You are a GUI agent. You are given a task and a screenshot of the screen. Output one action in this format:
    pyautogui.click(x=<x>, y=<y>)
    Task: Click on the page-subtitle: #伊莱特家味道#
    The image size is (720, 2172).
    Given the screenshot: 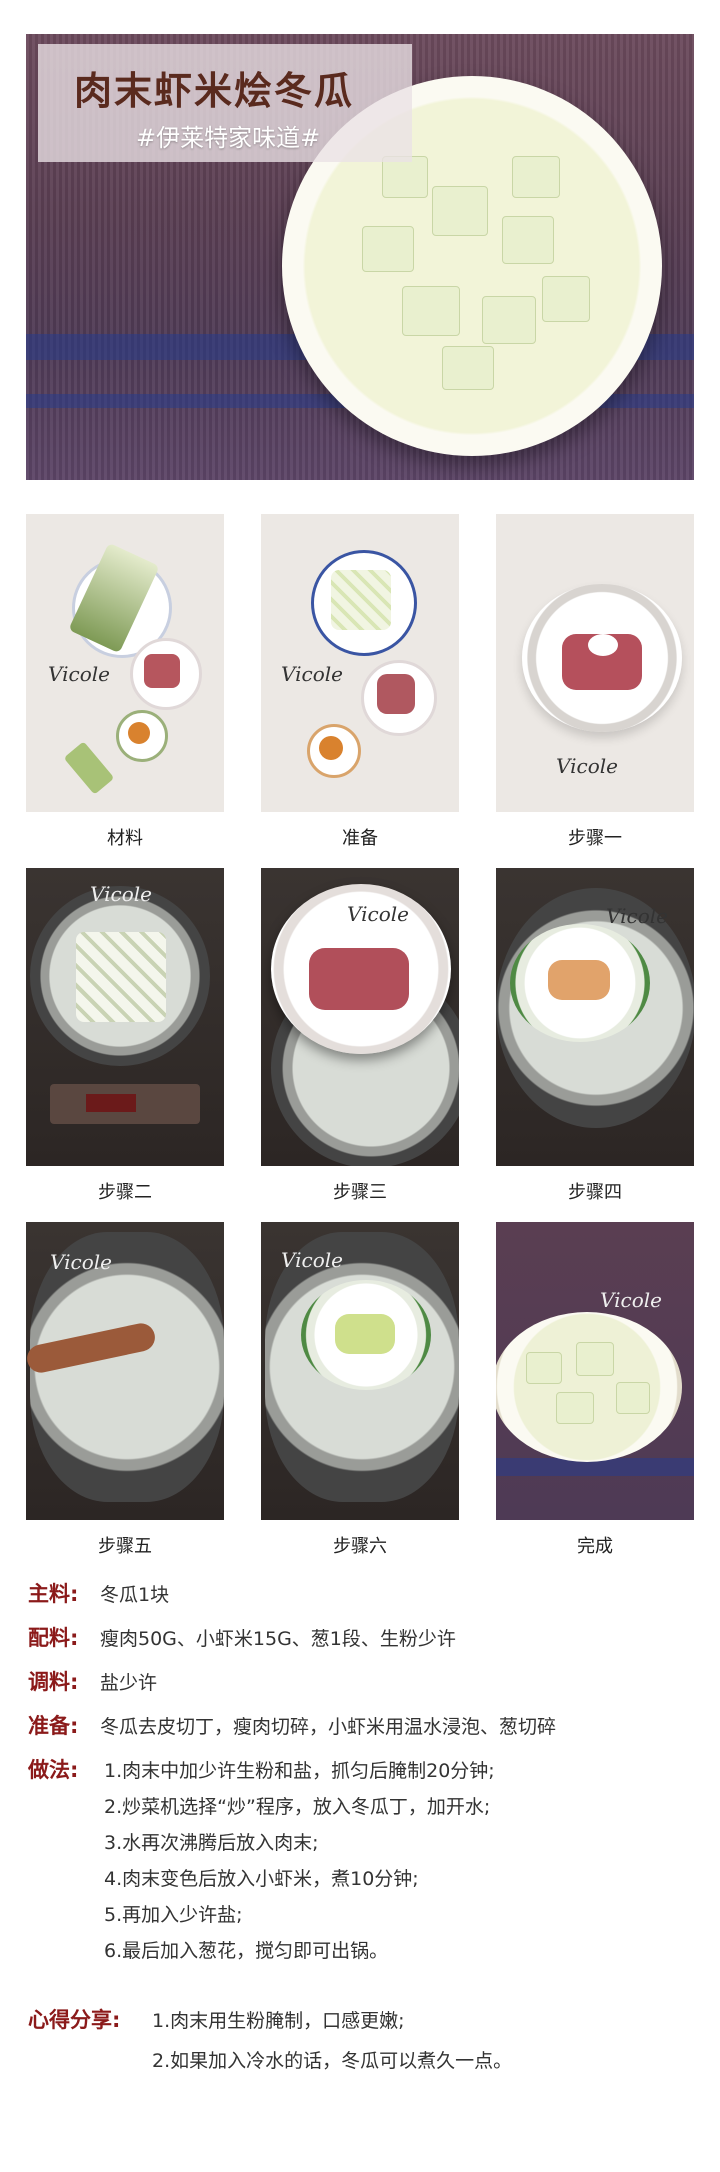 What is the action you would take?
    pyautogui.click(x=228, y=138)
    